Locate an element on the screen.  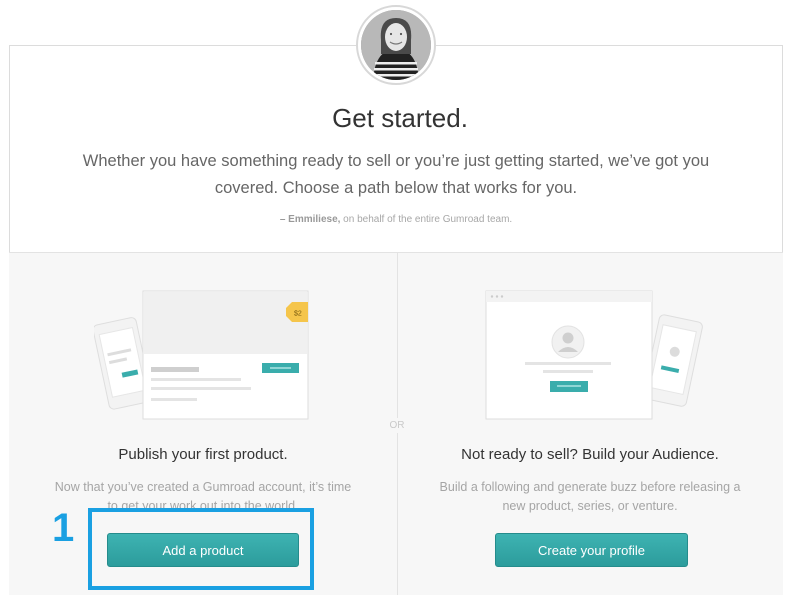
page-title: Get started. is located at coordinates (400, 118).